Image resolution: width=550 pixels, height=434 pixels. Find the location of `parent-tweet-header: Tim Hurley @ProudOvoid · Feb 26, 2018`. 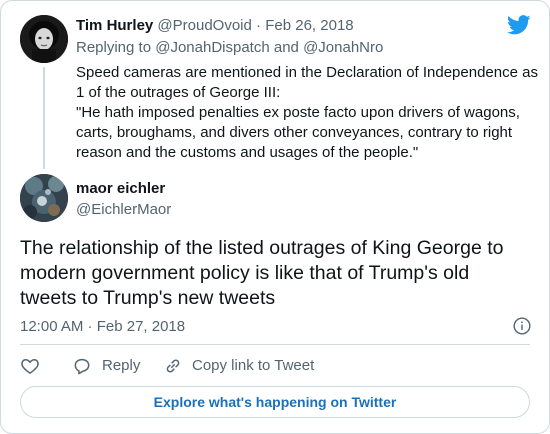

parent-tweet-header: Tim Hurley @ProudOvoid · Feb 26, 2018 is located at coordinates (215, 26).